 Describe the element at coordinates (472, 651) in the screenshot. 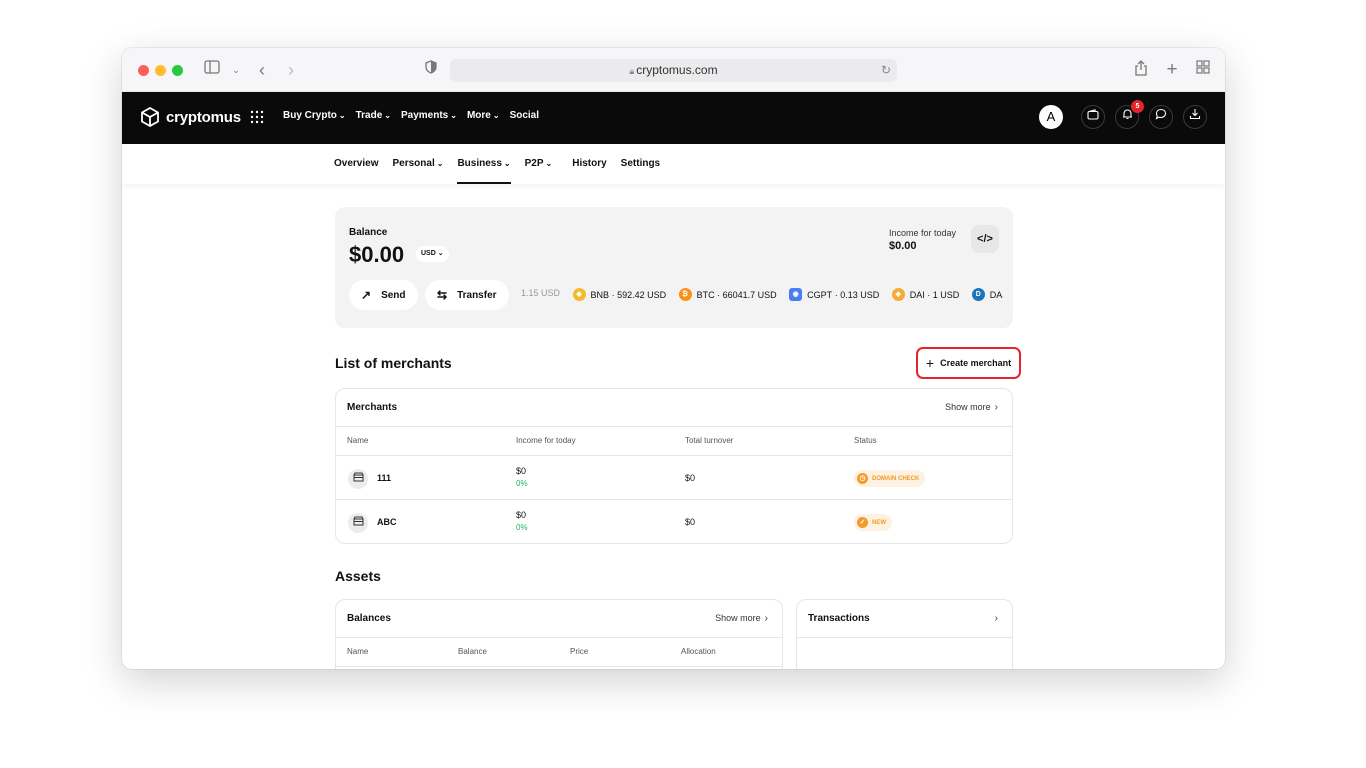

I see `column-header-balance: Balance` at that location.